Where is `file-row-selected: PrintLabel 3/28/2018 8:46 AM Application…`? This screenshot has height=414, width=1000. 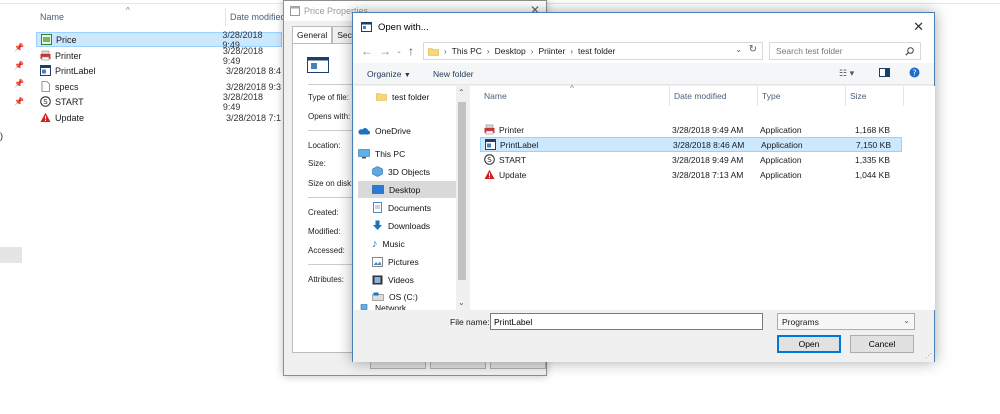 file-row-selected: PrintLabel 3/28/2018 8:46 AM Application… is located at coordinates (691, 144).